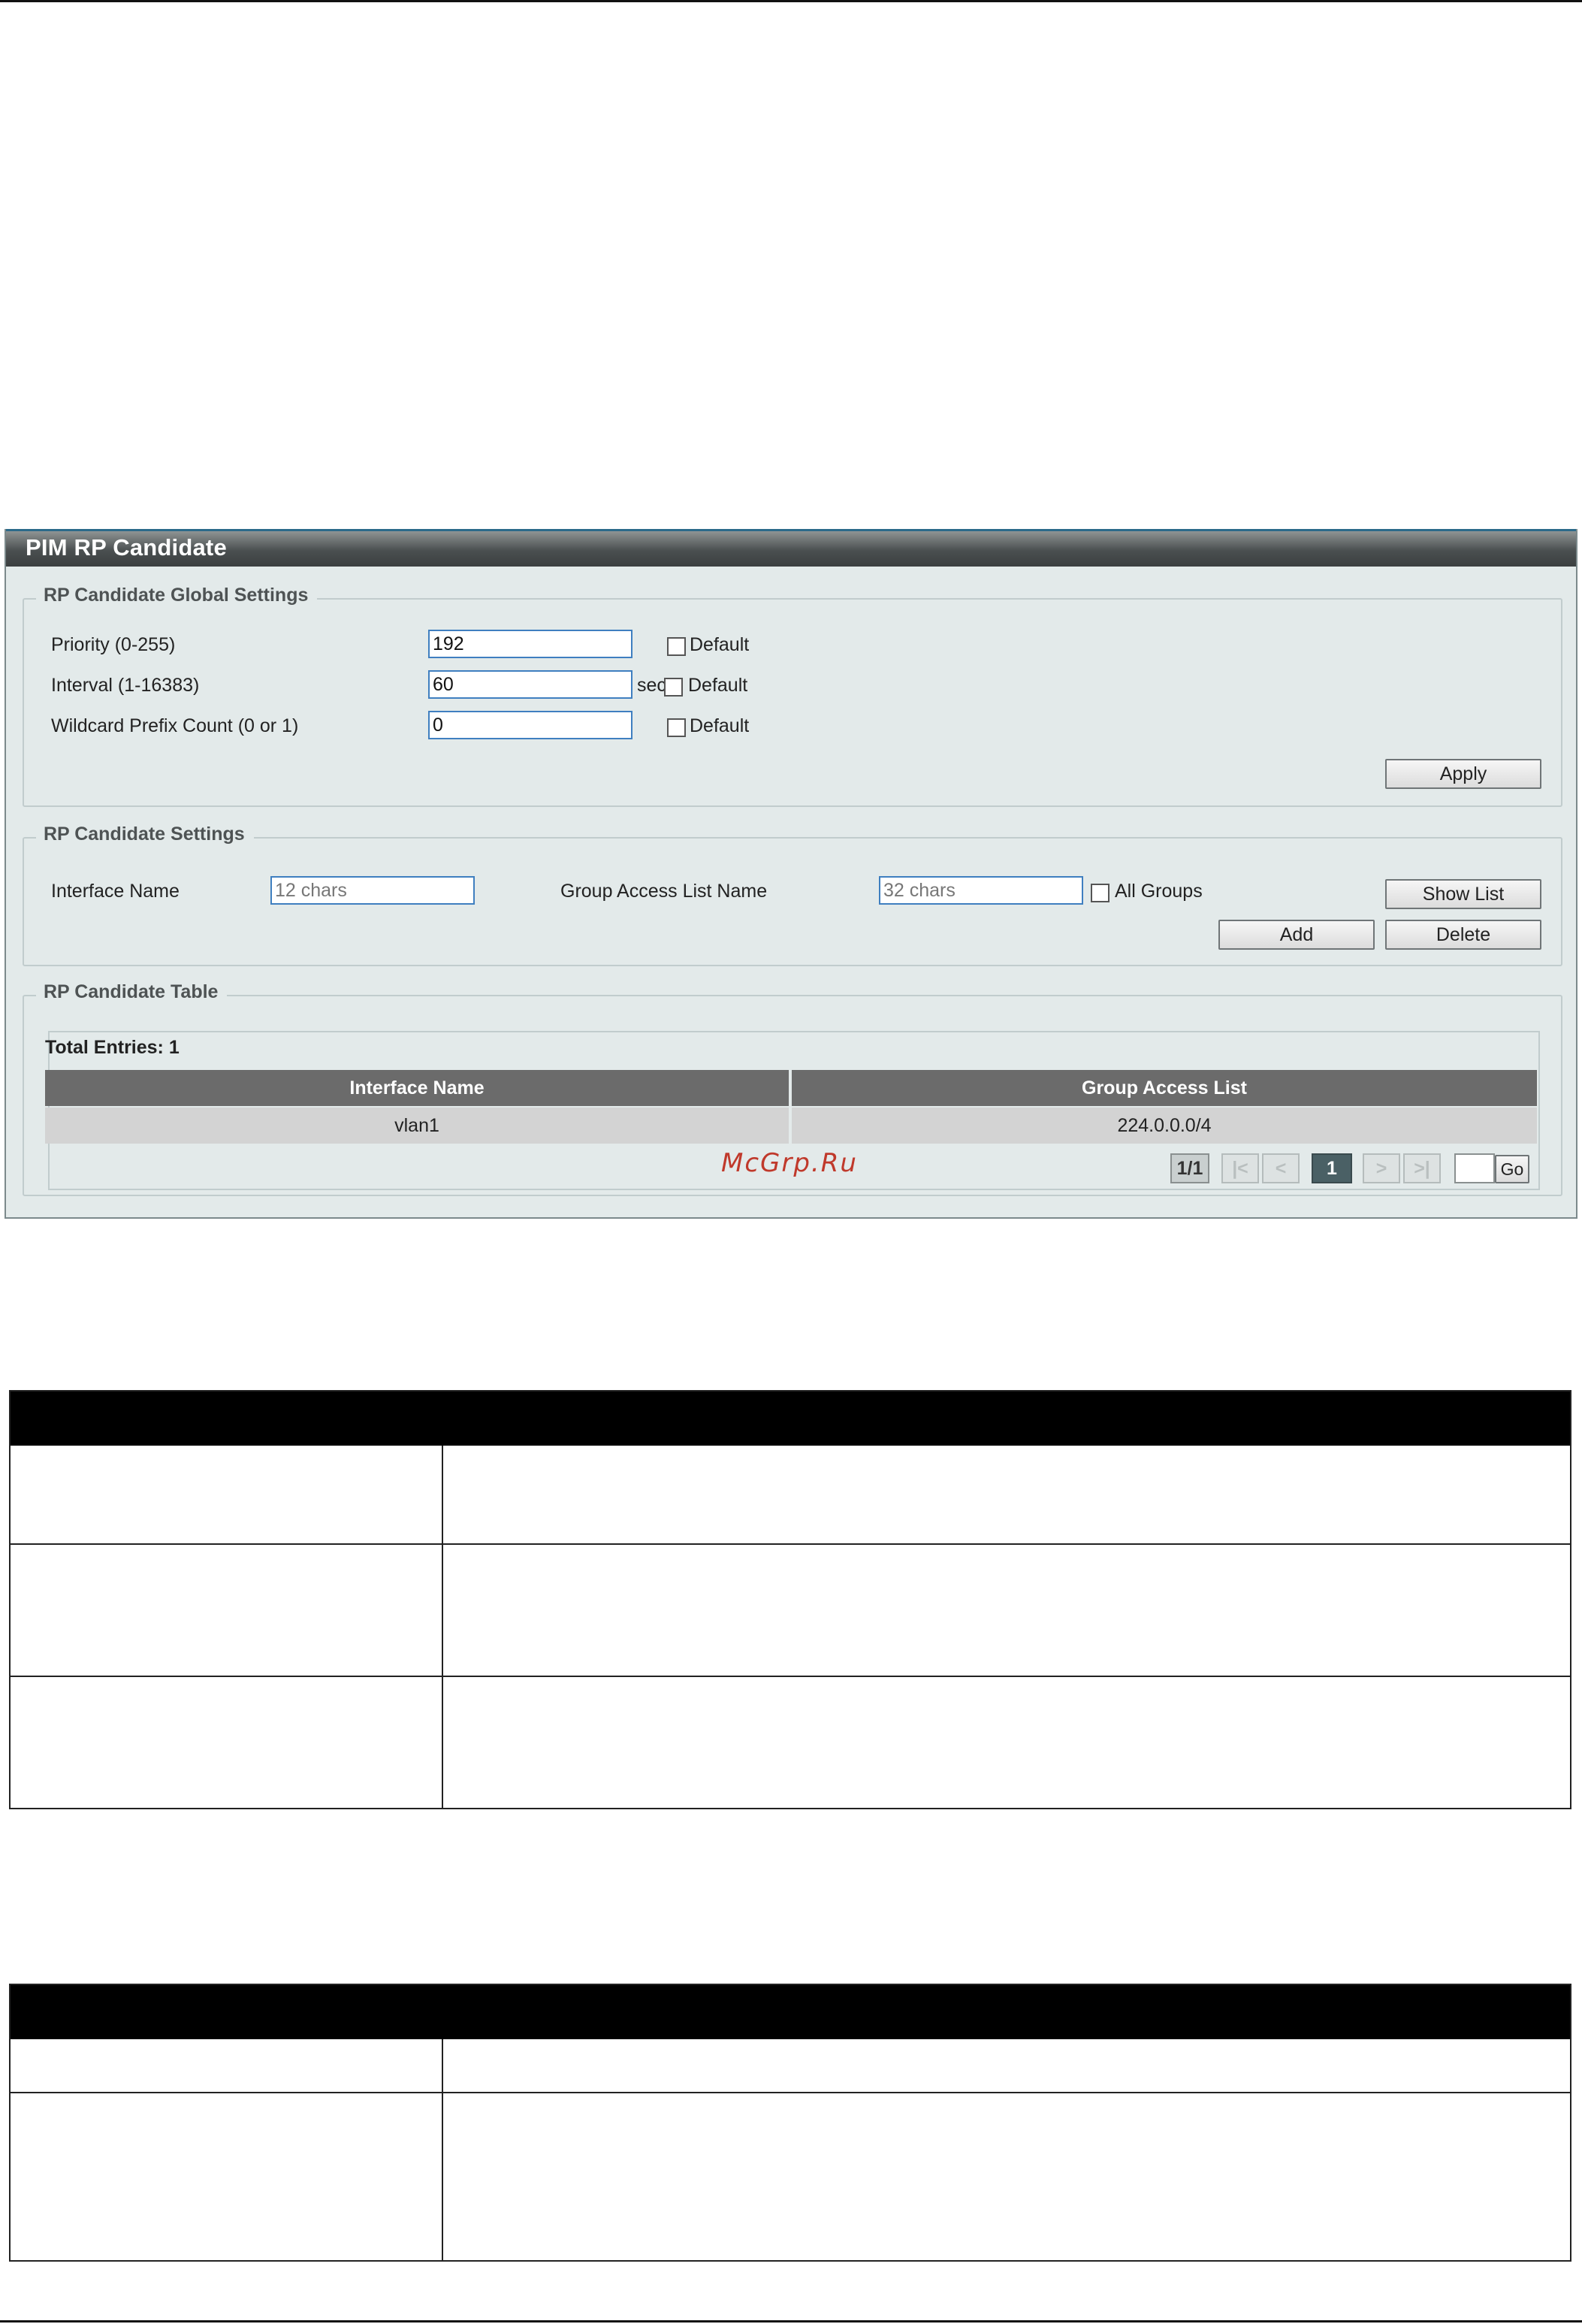  What do you see at coordinates (132, 992) in the screenshot?
I see `candidate-table-legend: RP Candidate Table` at bounding box center [132, 992].